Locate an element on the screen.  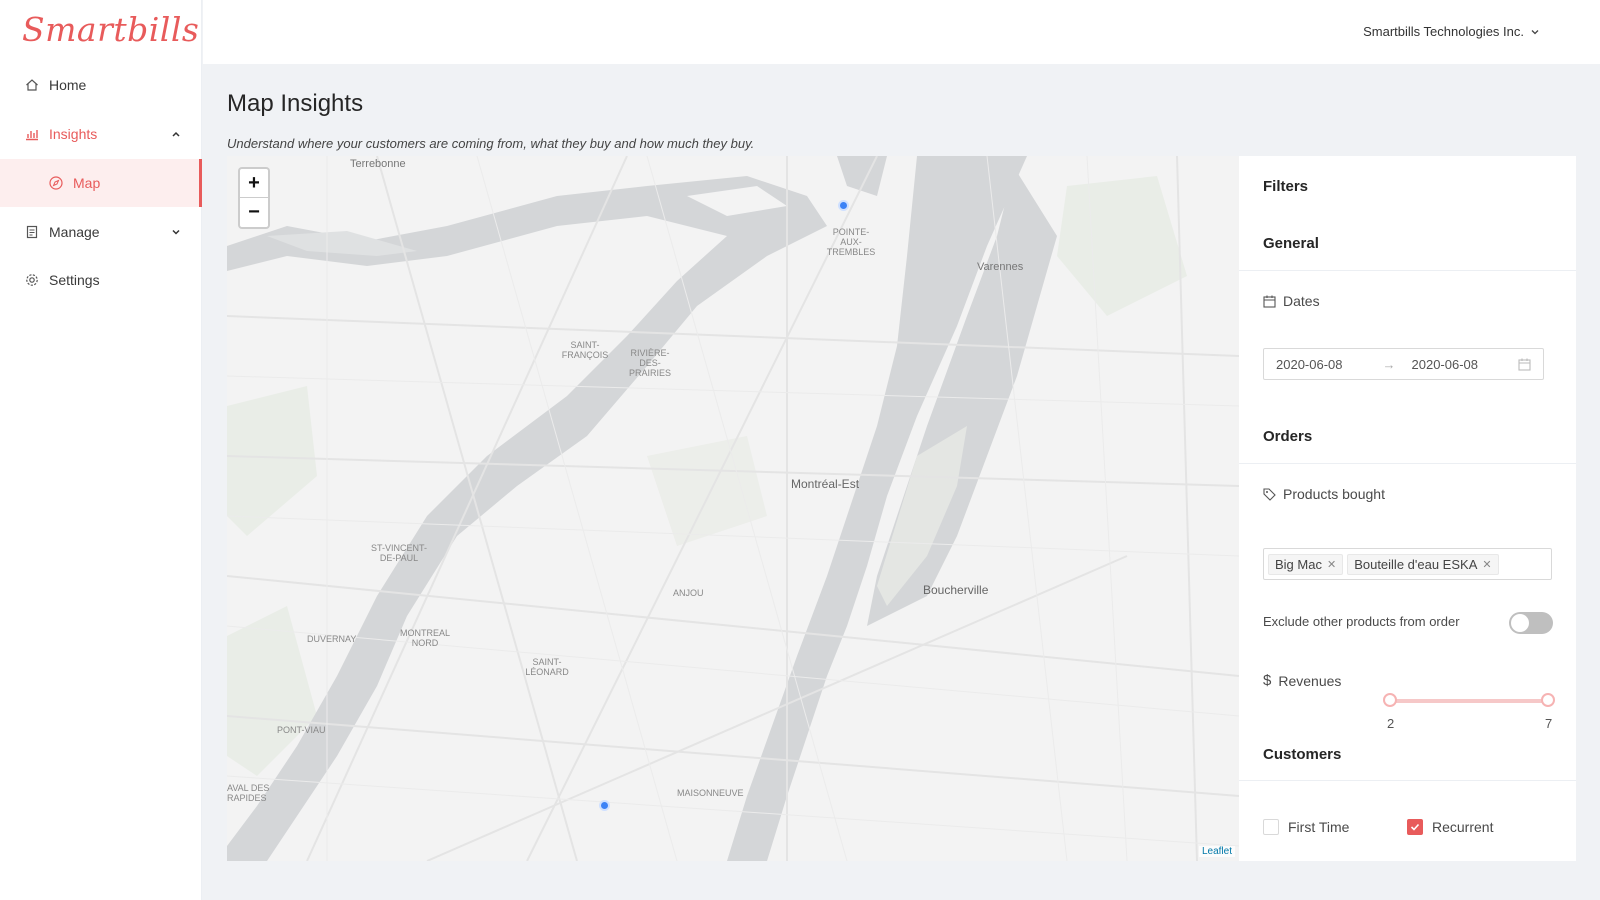
exclude-products-label: Exclude other products from order is located at coordinates (1361, 621).